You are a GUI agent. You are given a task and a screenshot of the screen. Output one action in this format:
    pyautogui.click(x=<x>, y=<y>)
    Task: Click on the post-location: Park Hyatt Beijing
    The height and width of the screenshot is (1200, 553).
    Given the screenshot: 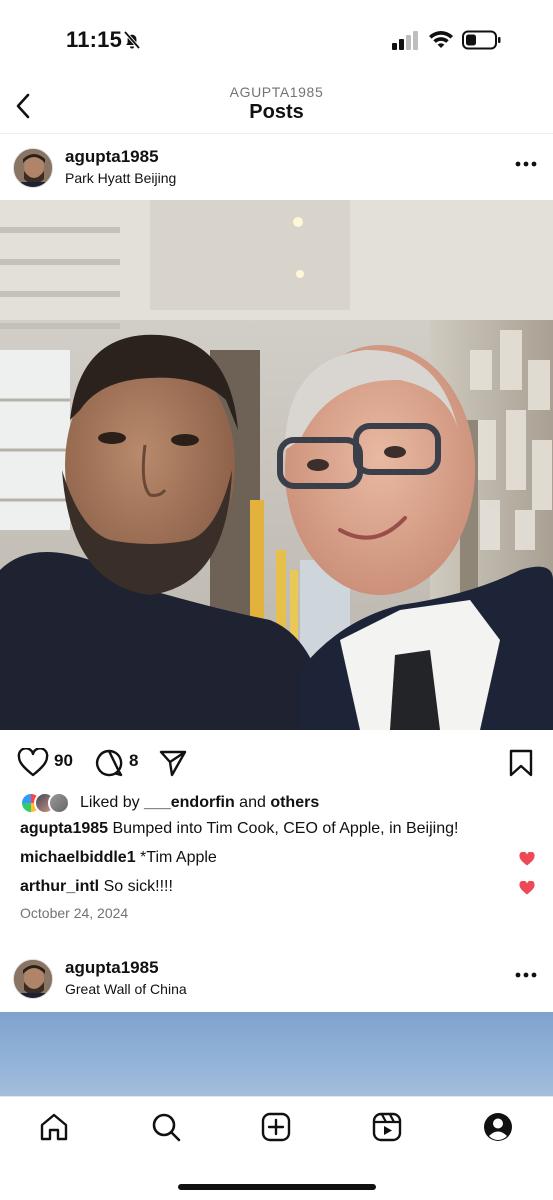 What is the action you would take?
    pyautogui.click(x=120, y=178)
    